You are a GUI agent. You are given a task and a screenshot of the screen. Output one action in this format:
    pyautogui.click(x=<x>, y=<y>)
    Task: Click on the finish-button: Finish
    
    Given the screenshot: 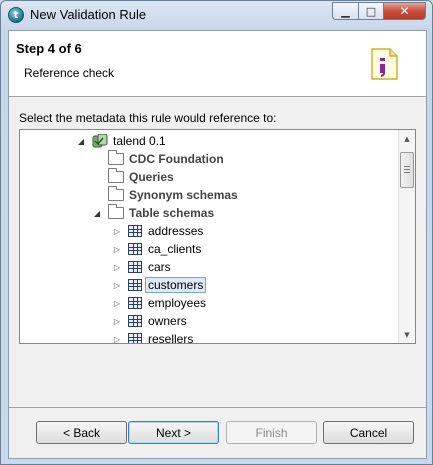 What is the action you would take?
    pyautogui.click(x=271, y=432)
    